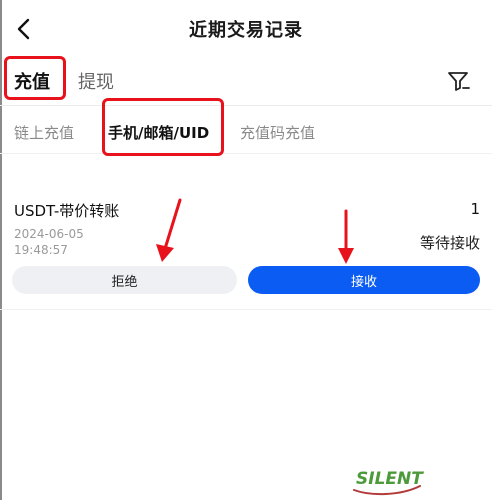 The image size is (492, 500). What do you see at coordinates (124, 280) in the screenshot?
I see `reject-button: 拒绝` at bounding box center [124, 280].